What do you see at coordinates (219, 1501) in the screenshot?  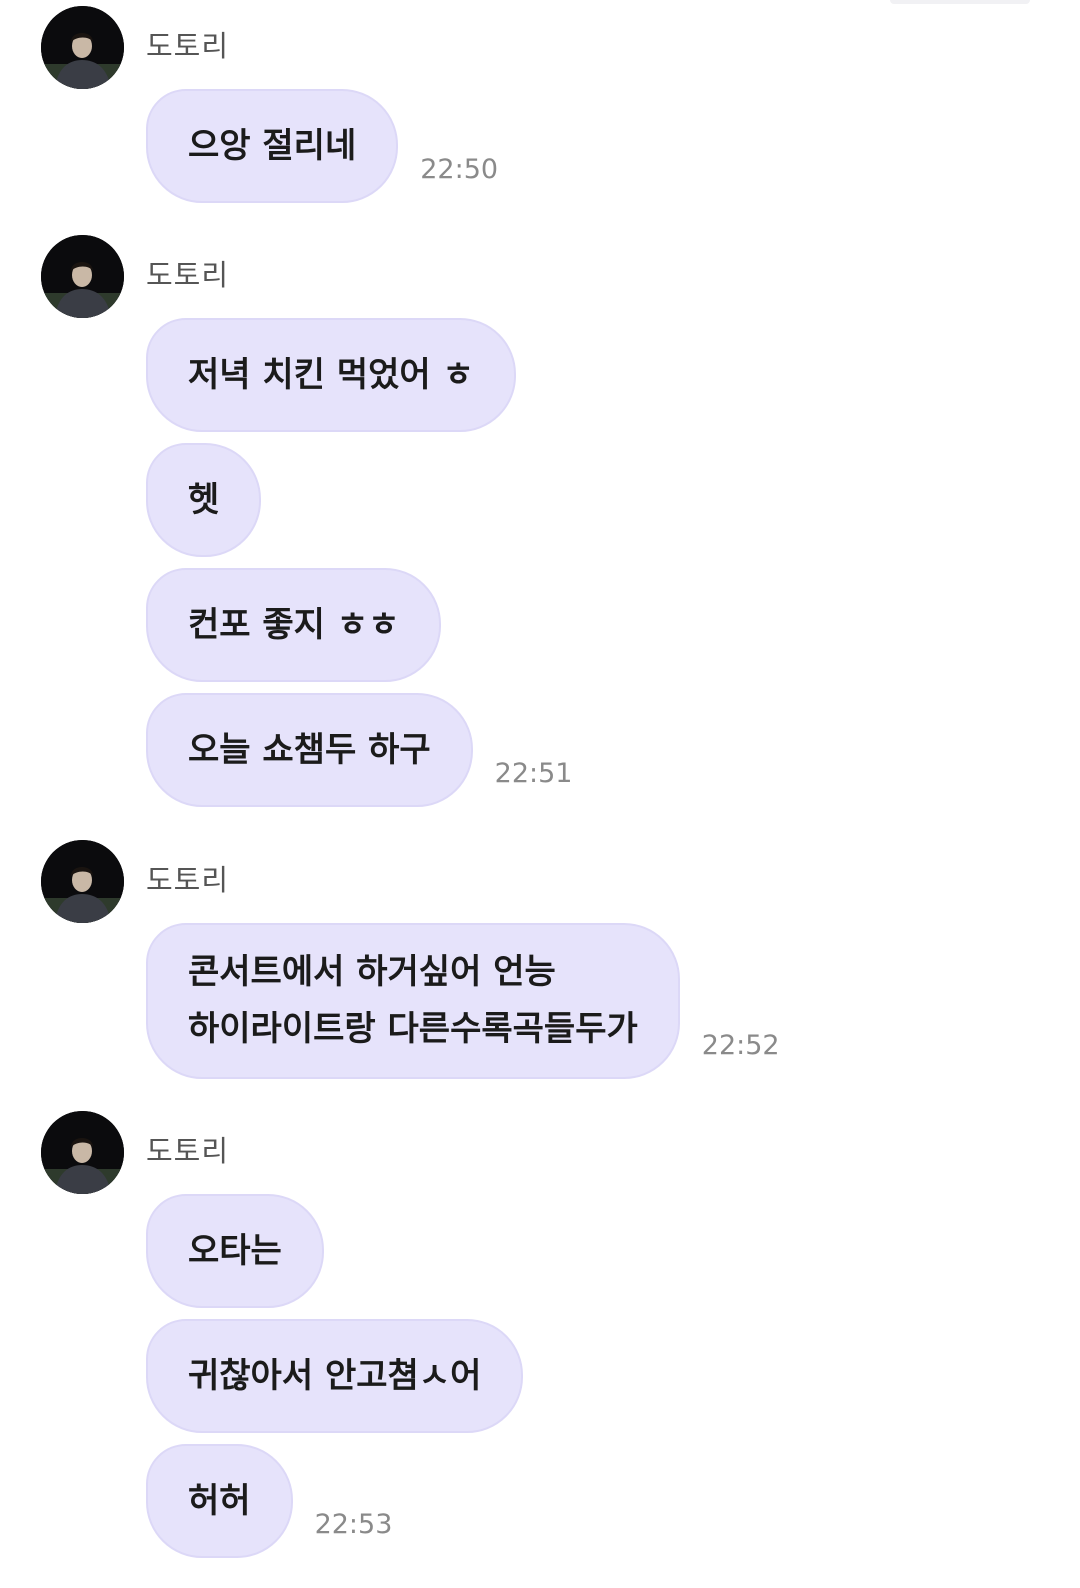 I see `message-bubble: 허허` at bounding box center [219, 1501].